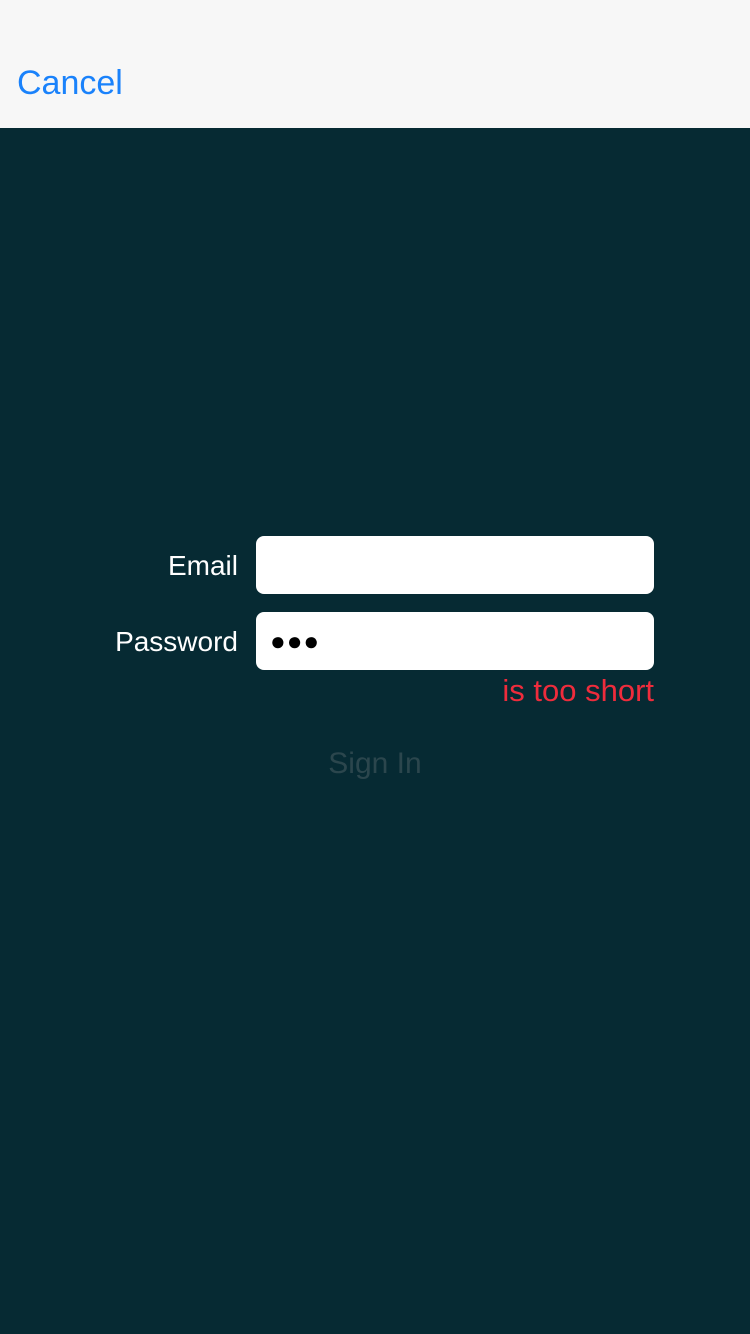 This screenshot has width=750, height=1334. What do you see at coordinates (455, 641) in the screenshot?
I see `password-field: ●●●` at bounding box center [455, 641].